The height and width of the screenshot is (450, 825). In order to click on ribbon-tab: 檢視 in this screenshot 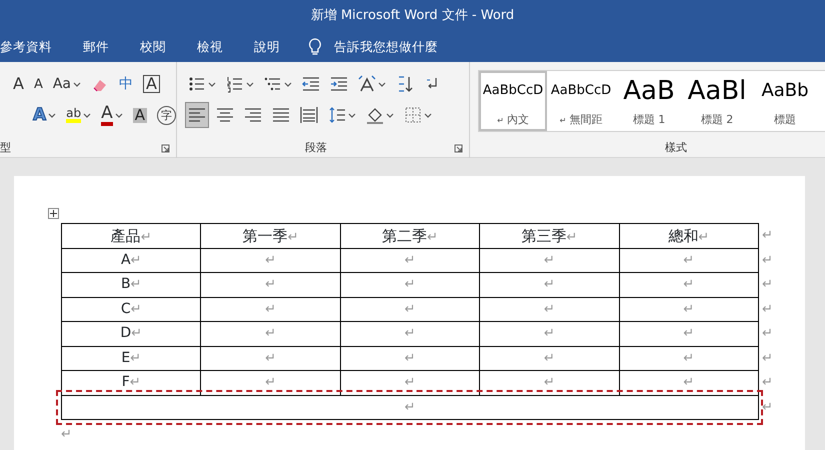, I will do `click(210, 47)`.